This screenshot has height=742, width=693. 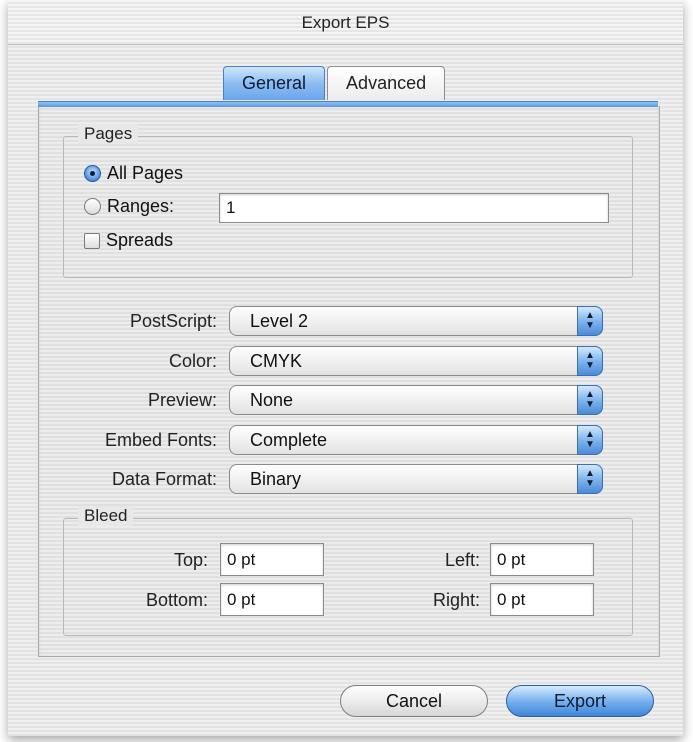 I want to click on preview-label: Preview:, so click(x=182, y=400).